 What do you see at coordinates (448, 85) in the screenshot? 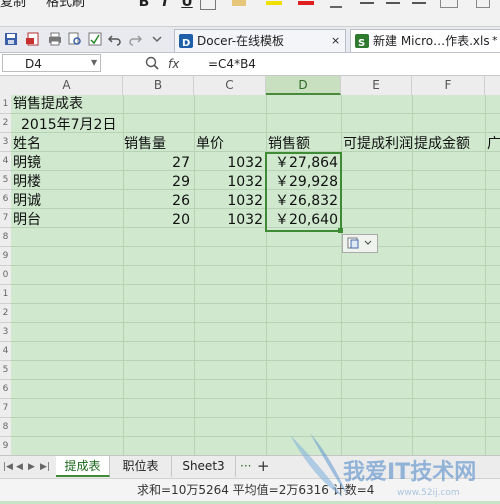
I see `column-header-f: F` at bounding box center [448, 85].